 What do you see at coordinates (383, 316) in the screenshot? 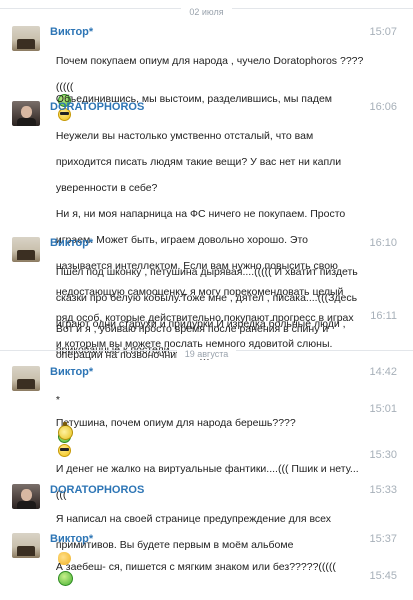
I see `message-time: 16:11` at bounding box center [383, 316].